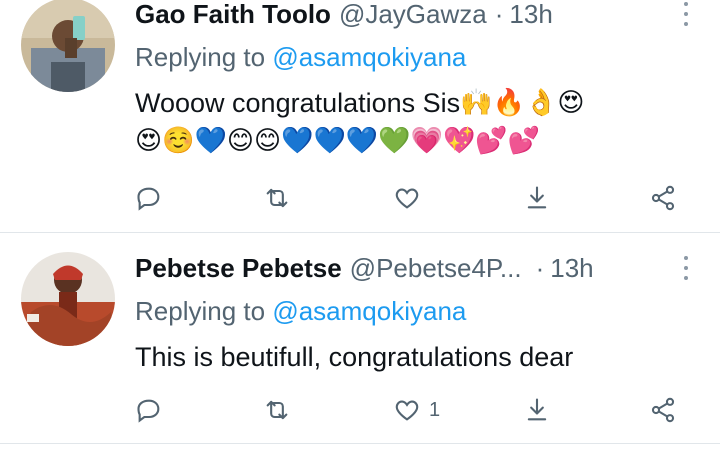  Describe the element at coordinates (354, 357) in the screenshot. I see `tweet-text-content: This is beutifull, congratulations dear` at that location.